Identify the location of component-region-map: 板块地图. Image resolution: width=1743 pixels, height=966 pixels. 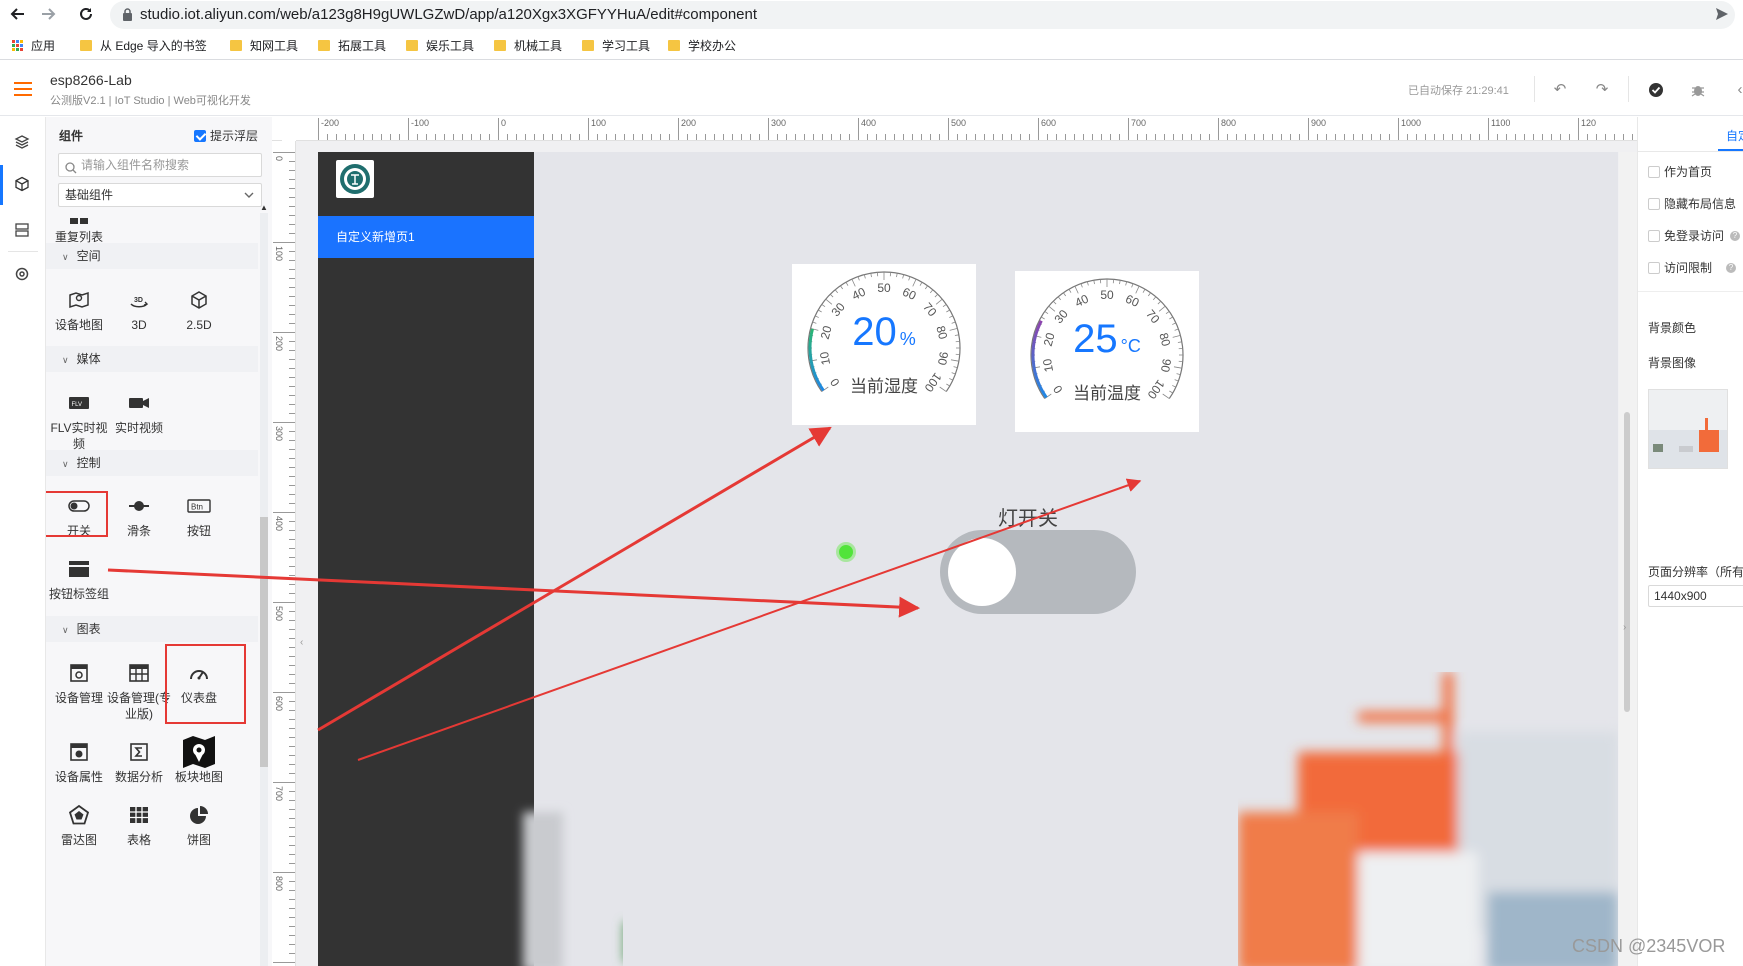
(199, 760).